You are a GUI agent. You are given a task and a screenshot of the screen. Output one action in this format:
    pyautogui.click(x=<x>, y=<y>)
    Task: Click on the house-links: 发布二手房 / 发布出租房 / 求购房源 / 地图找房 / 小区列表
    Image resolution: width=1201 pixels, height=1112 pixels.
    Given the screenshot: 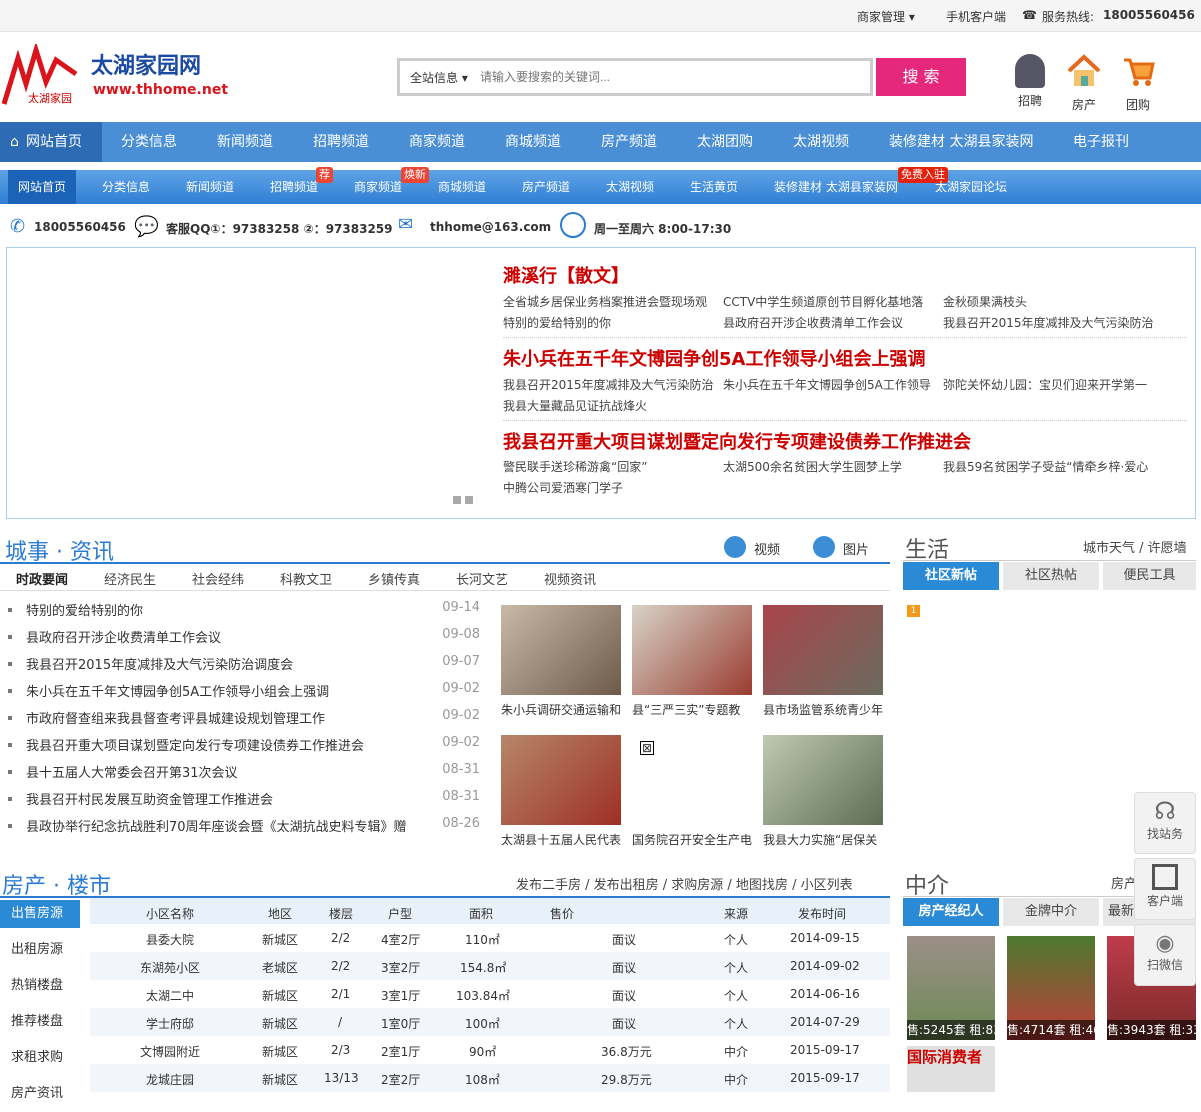 What is the action you would take?
    pyautogui.click(x=684, y=883)
    